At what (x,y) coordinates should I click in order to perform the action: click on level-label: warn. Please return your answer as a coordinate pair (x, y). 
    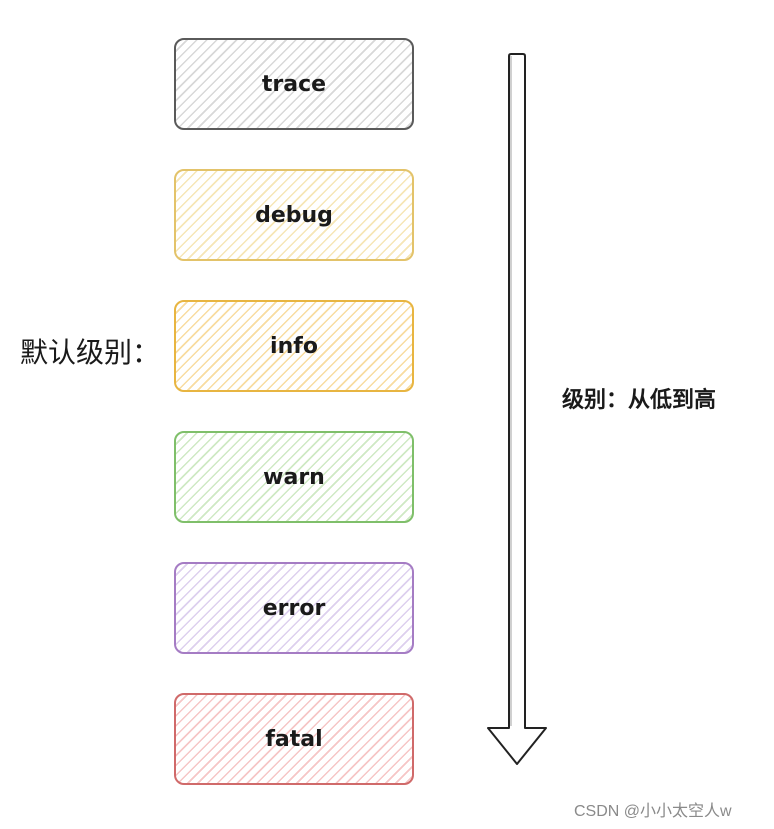
    Looking at the image, I should click on (294, 477).